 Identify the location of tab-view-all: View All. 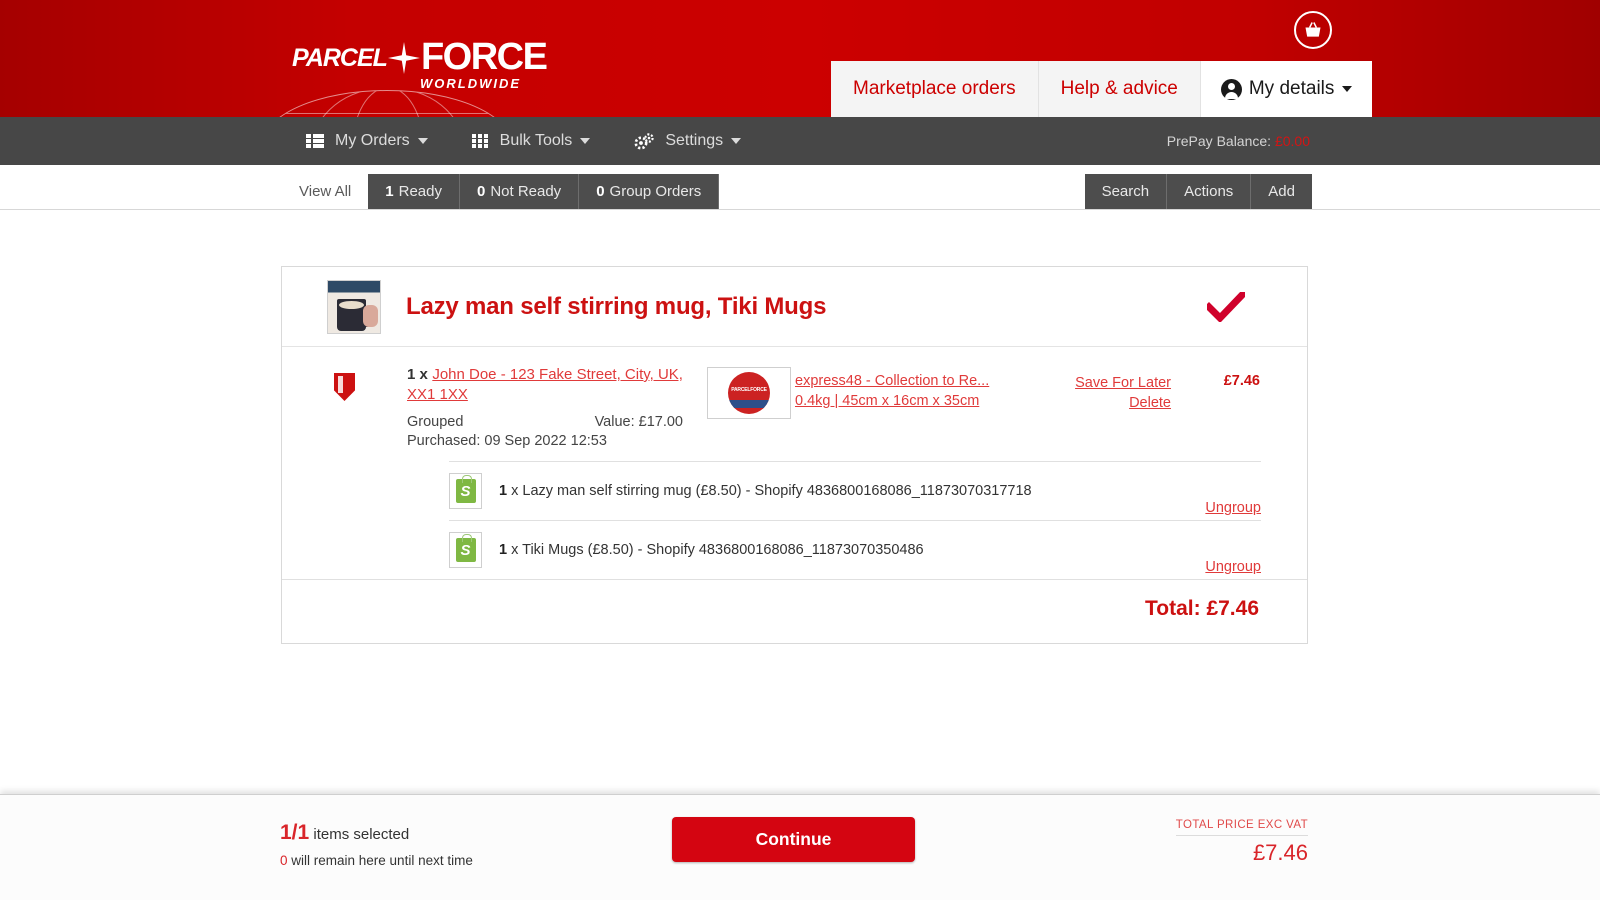
(325, 191).